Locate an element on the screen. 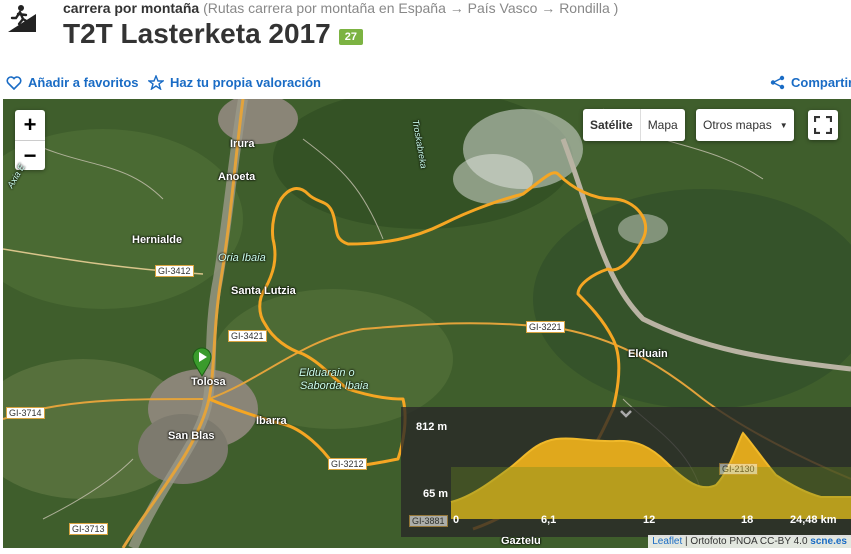 The image size is (851, 554). start-marker-icon is located at coordinates (202, 362).